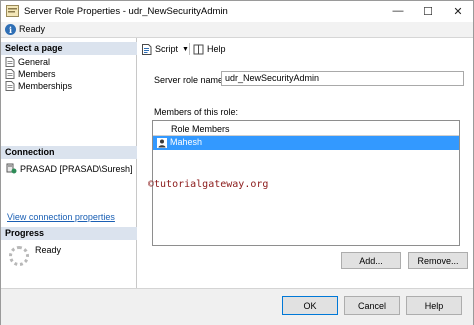  Describe the element at coordinates (147, 49) in the screenshot. I see `script-icon` at that location.